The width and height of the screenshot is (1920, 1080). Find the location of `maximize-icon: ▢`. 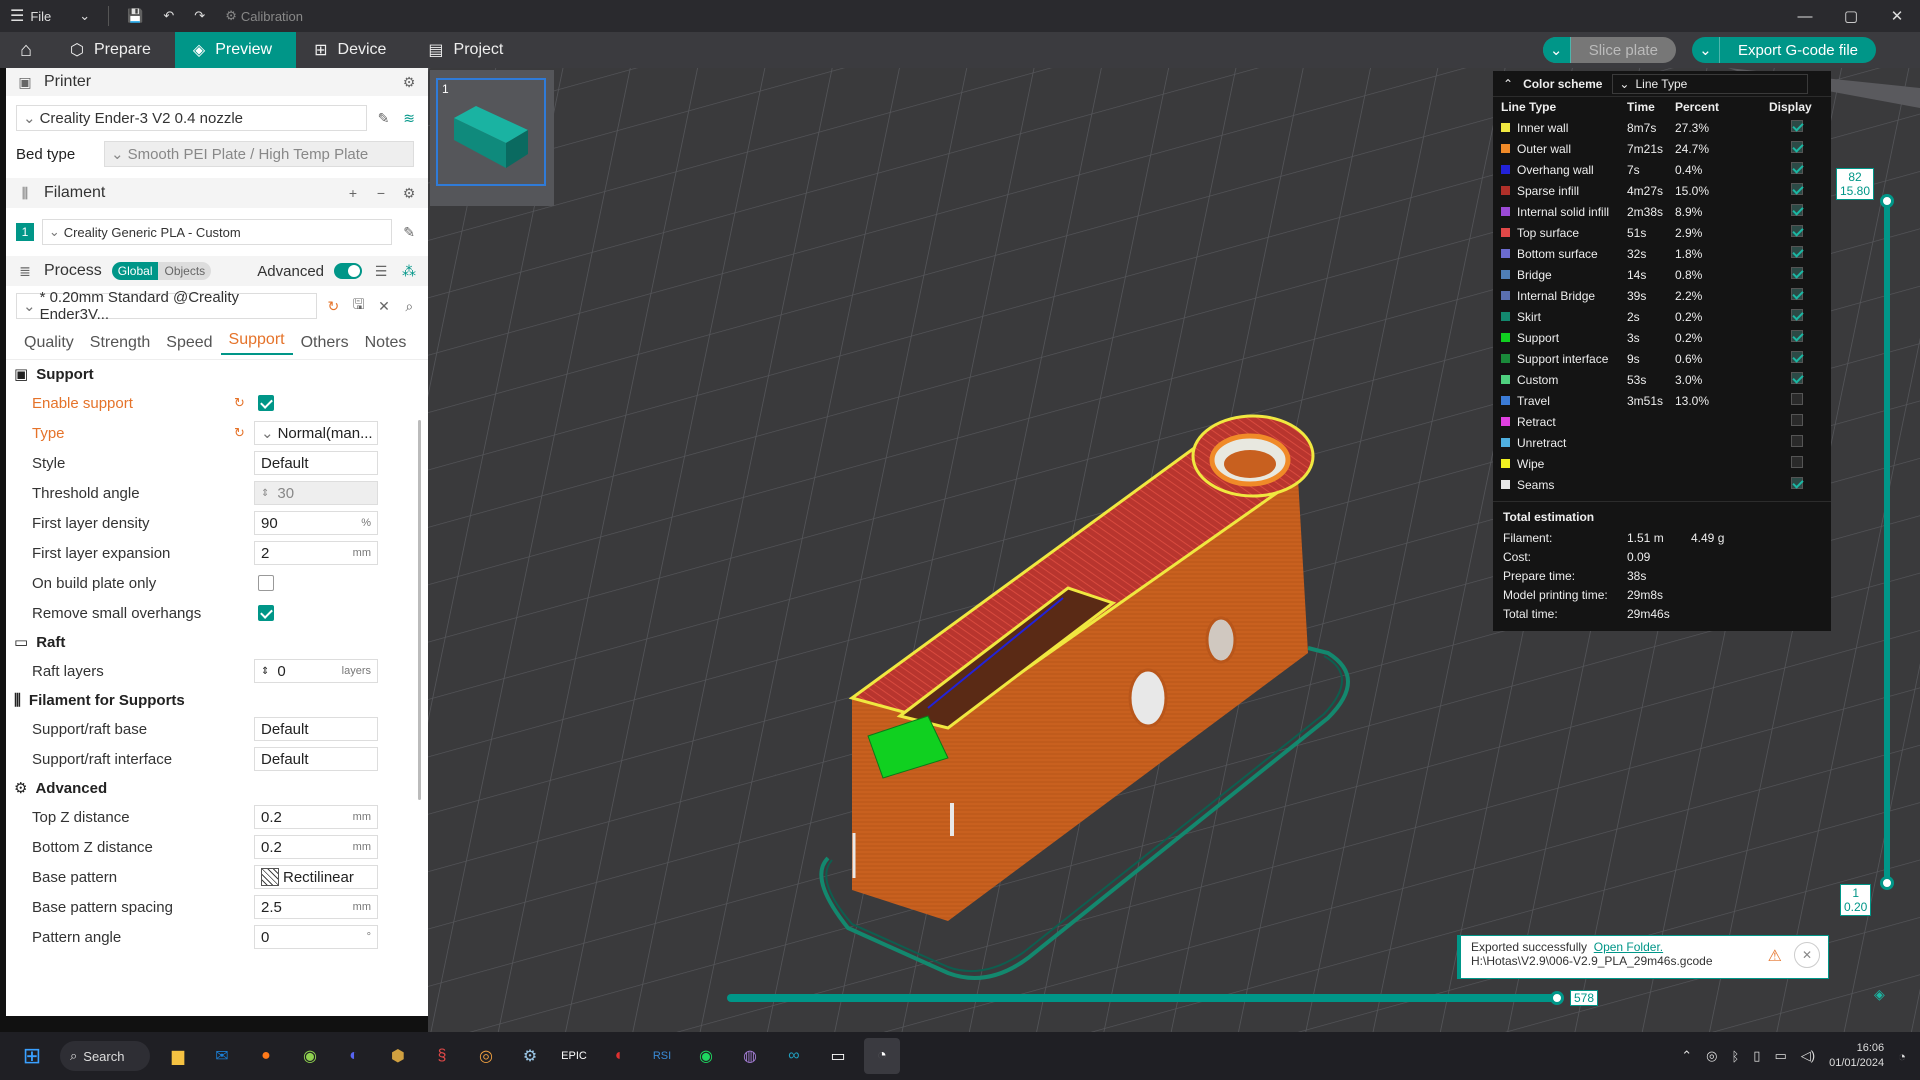

maximize-icon: ▢ is located at coordinates (1851, 16).